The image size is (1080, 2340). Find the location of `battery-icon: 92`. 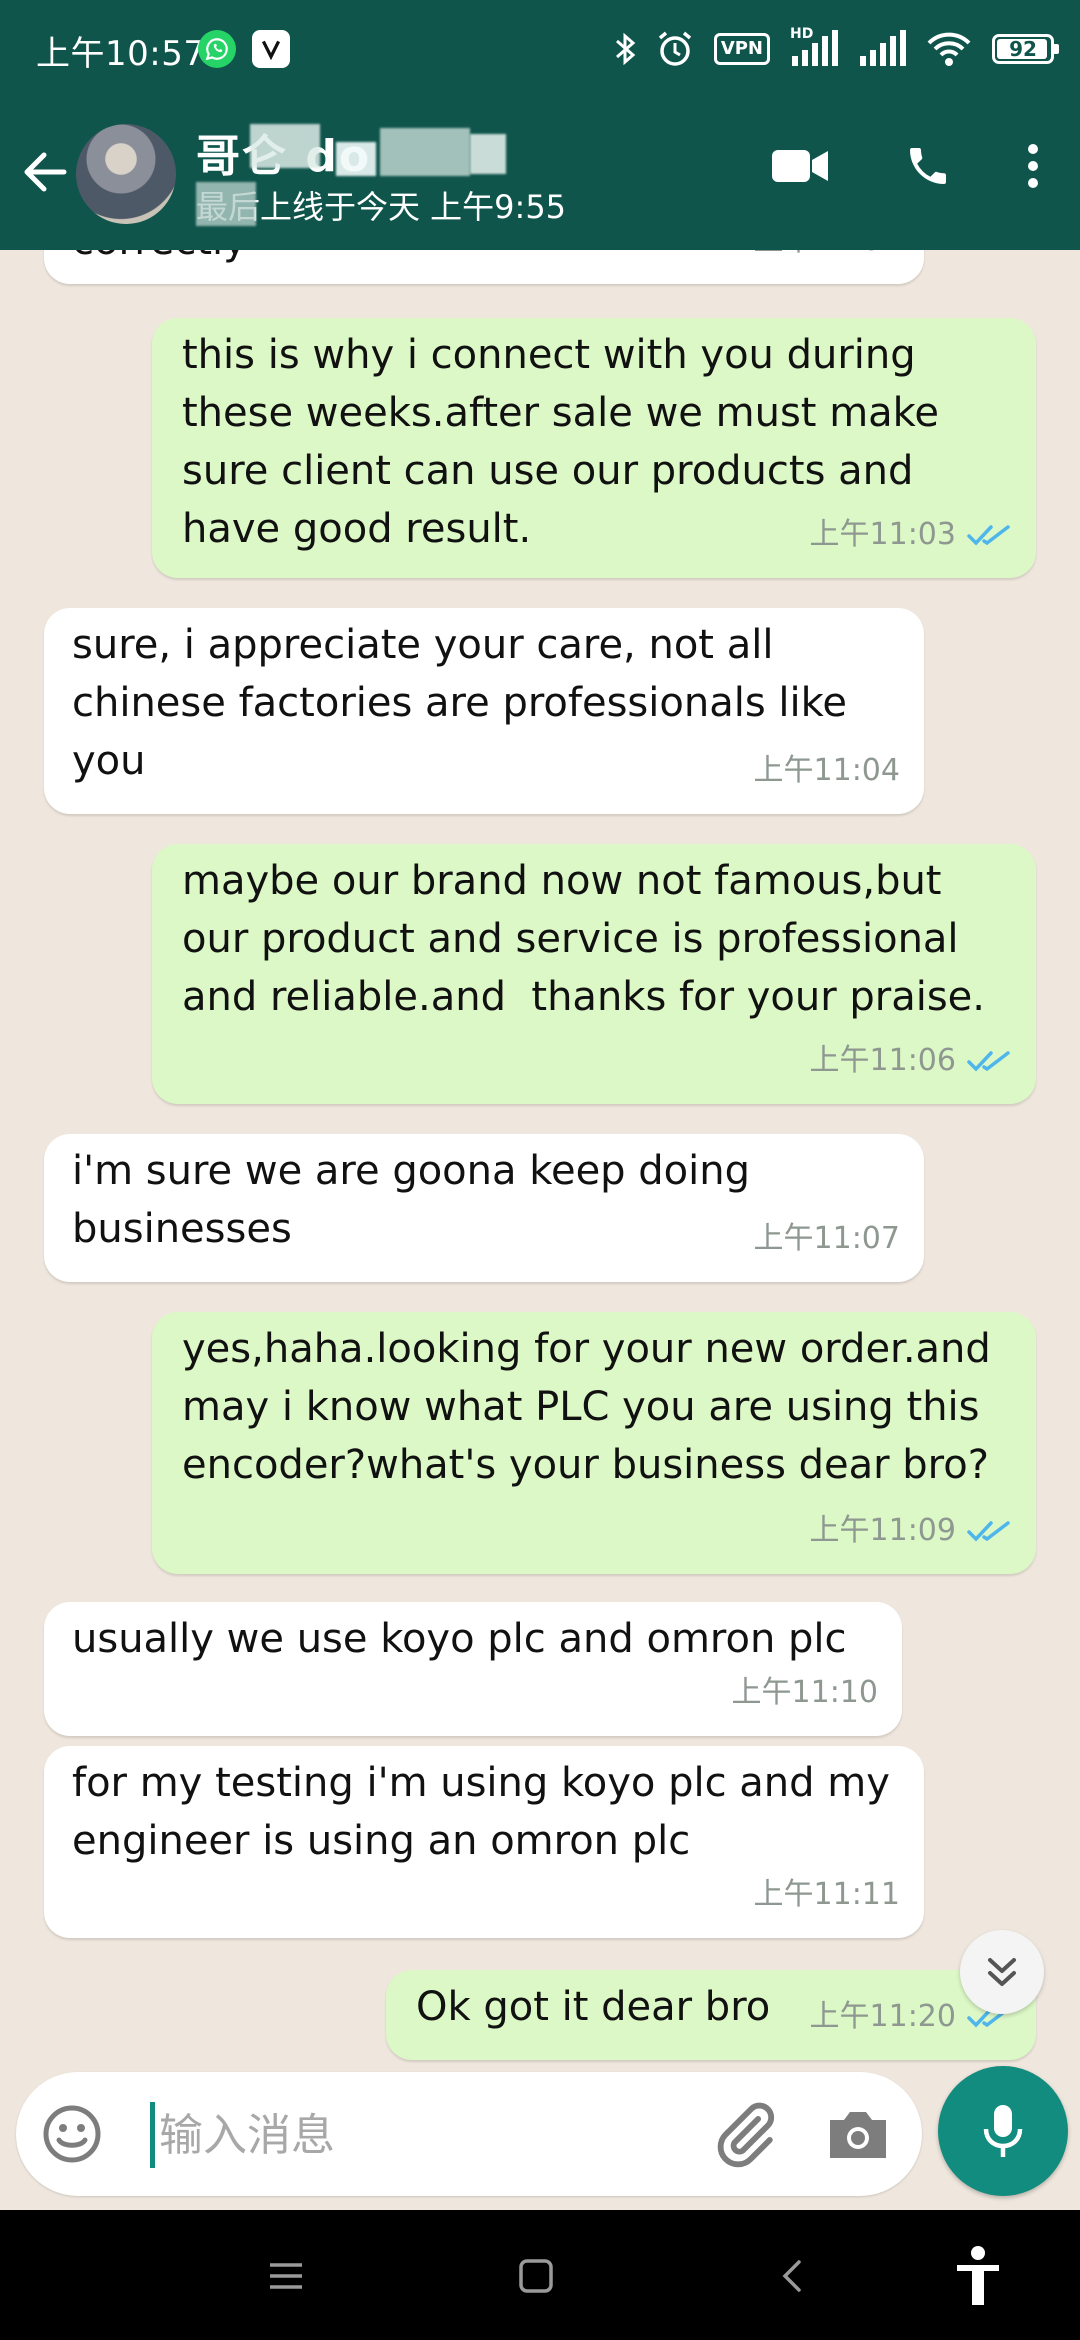

battery-icon: 92 is located at coordinates (1025, 49).